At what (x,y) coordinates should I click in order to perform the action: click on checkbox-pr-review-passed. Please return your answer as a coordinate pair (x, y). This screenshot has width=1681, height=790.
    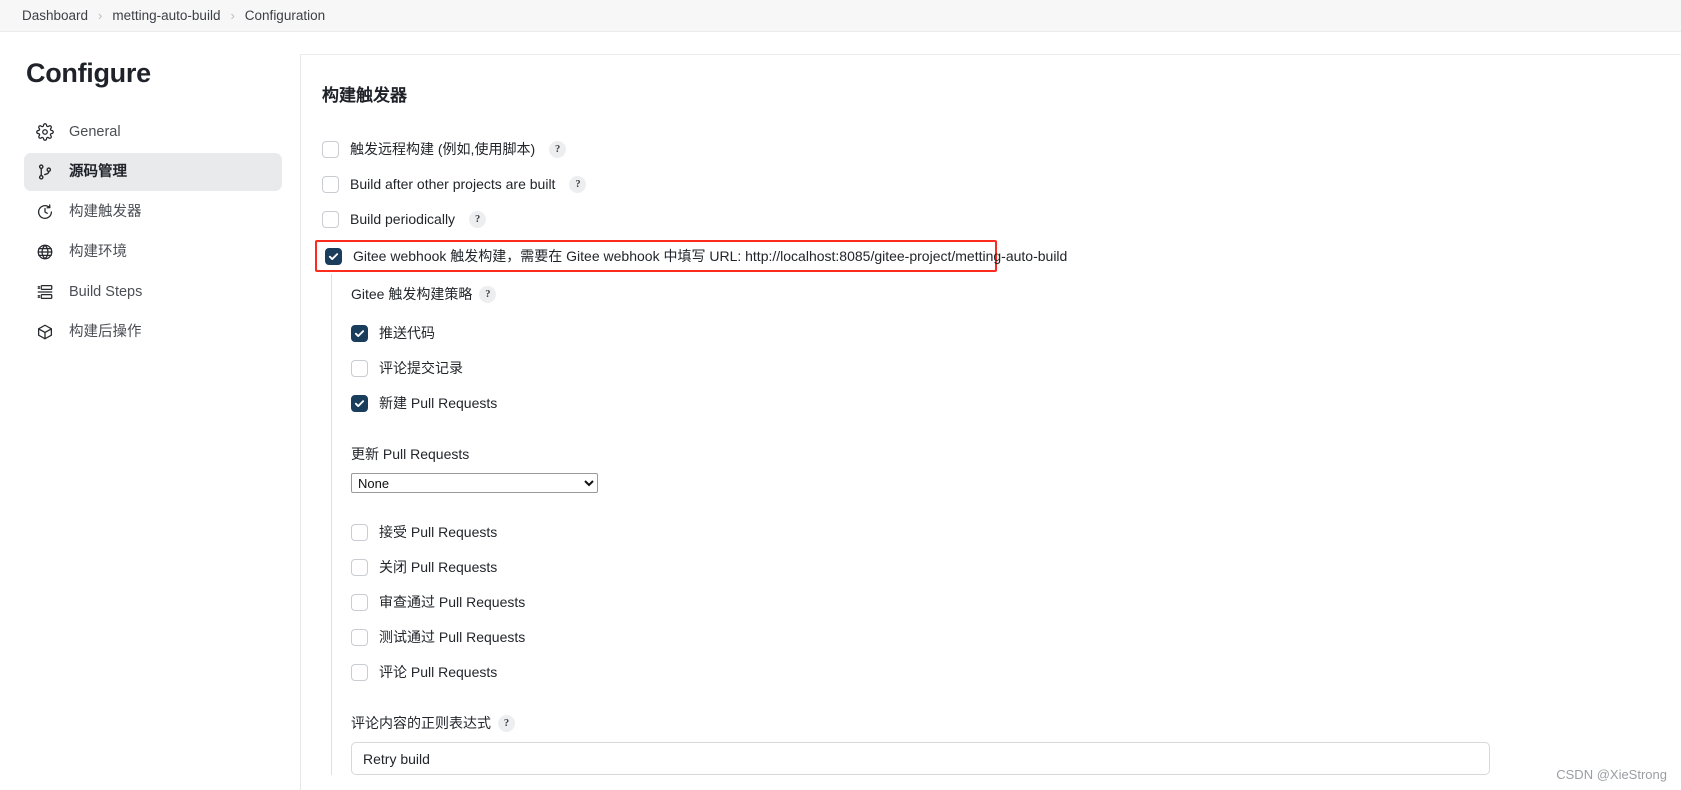
    Looking at the image, I should click on (359, 602).